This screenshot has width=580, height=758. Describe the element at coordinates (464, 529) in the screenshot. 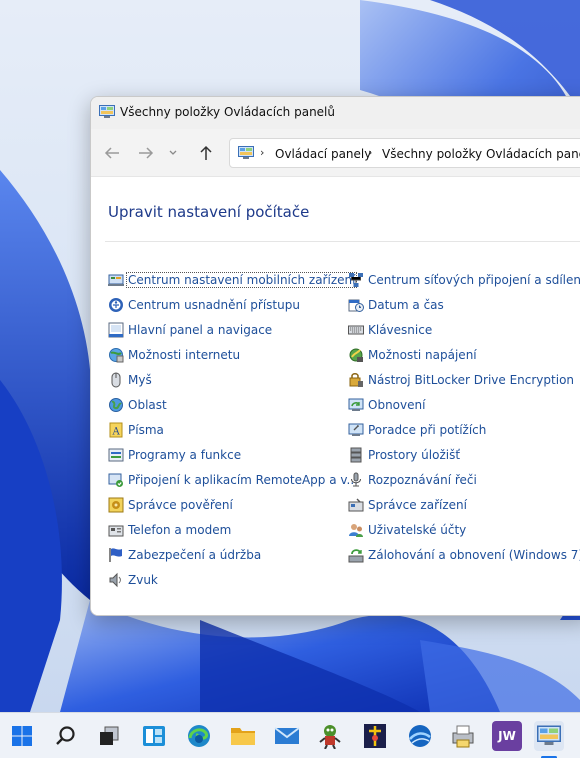

I see `list-item: Uživatelské účty` at that location.